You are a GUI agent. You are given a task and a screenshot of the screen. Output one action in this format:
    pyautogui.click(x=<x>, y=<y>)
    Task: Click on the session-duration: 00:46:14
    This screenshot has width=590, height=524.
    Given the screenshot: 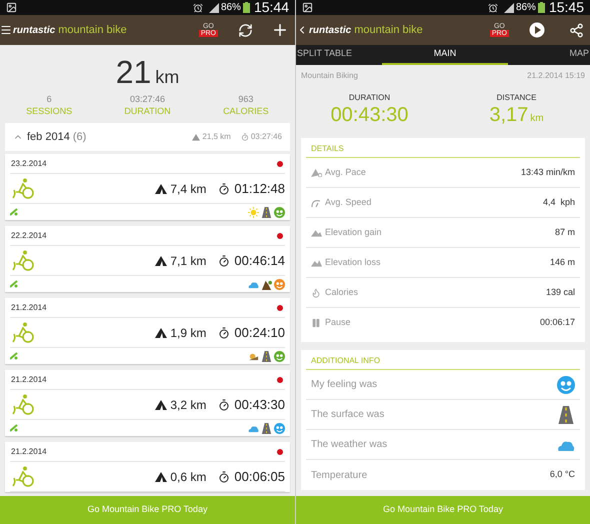 What is the action you would take?
    pyautogui.click(x=259, y=261)
    